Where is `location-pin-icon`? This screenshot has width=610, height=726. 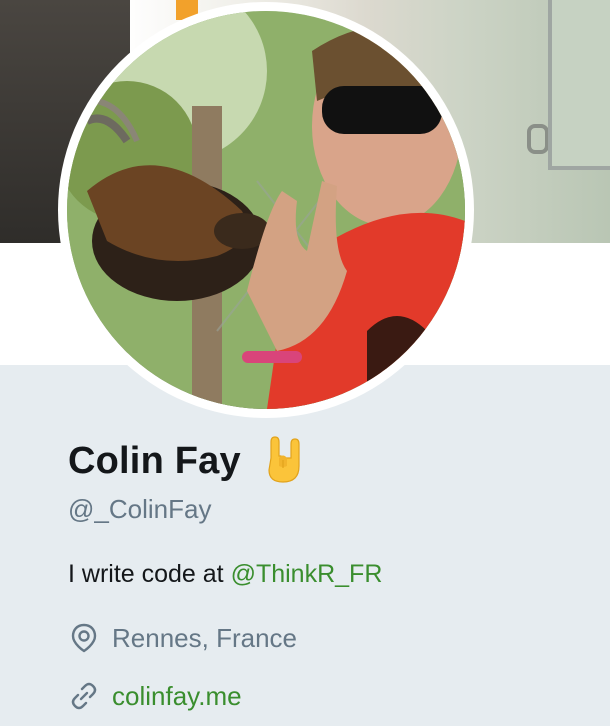 location-pin-icon is located at coordinates (84, 638).